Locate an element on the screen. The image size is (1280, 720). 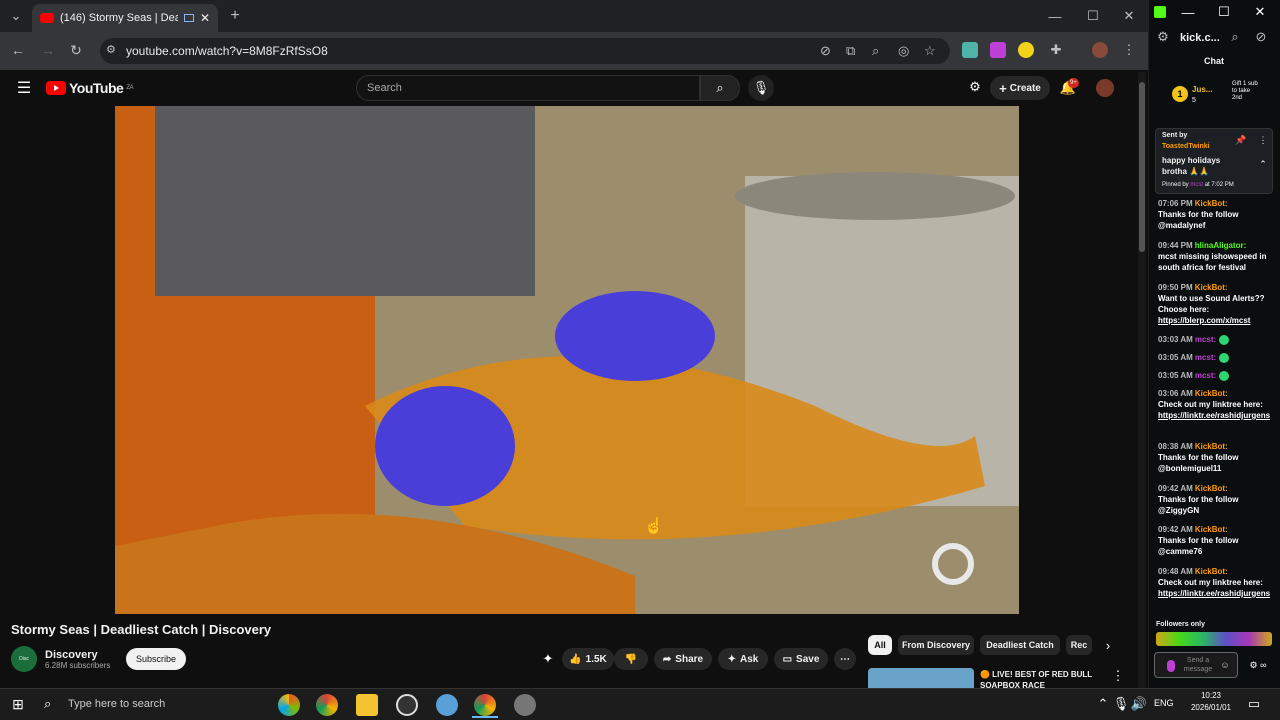
pinned-menu-icon: ⋮ is located at coordinates (1263, 140).